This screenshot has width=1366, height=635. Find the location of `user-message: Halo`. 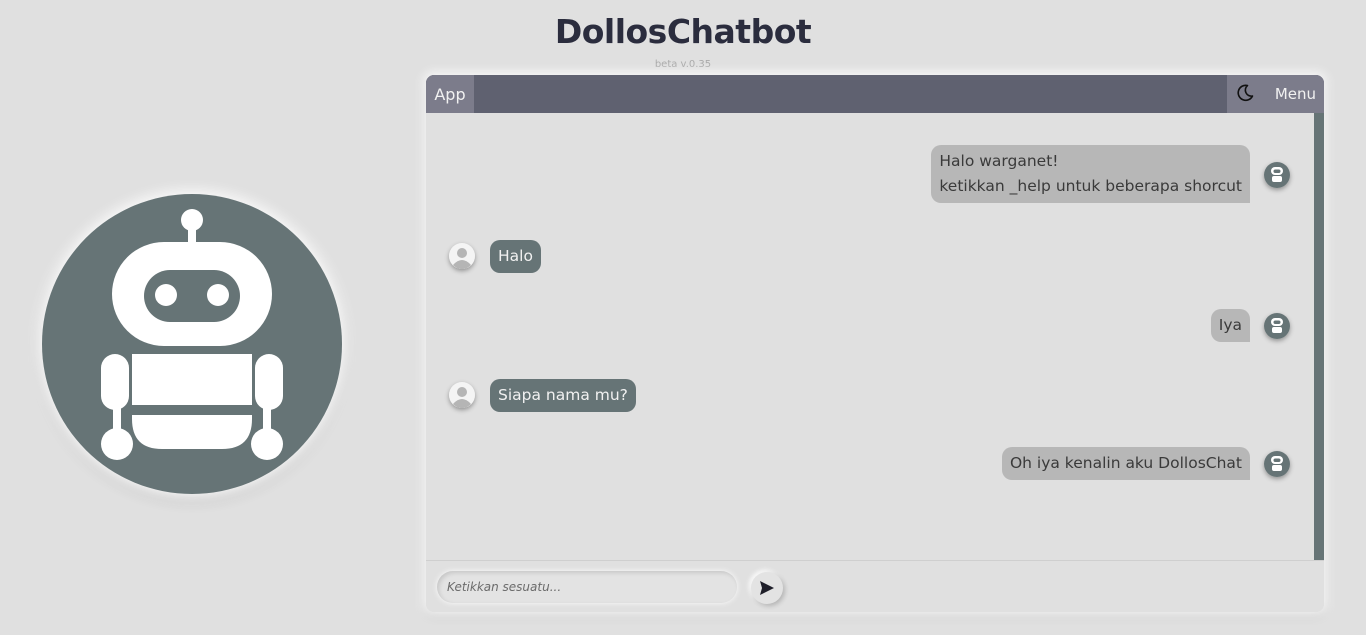

user-message: Halo is located at coordinates (515, 256).